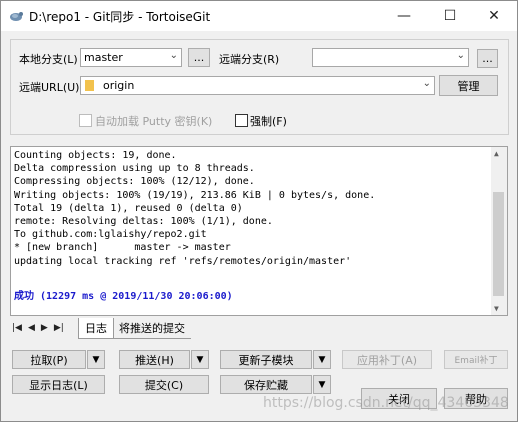 The image size is (518, 422). I want to click on tab-navigation: |◀ ◀ ▶ ▶|, so click(41, 328).